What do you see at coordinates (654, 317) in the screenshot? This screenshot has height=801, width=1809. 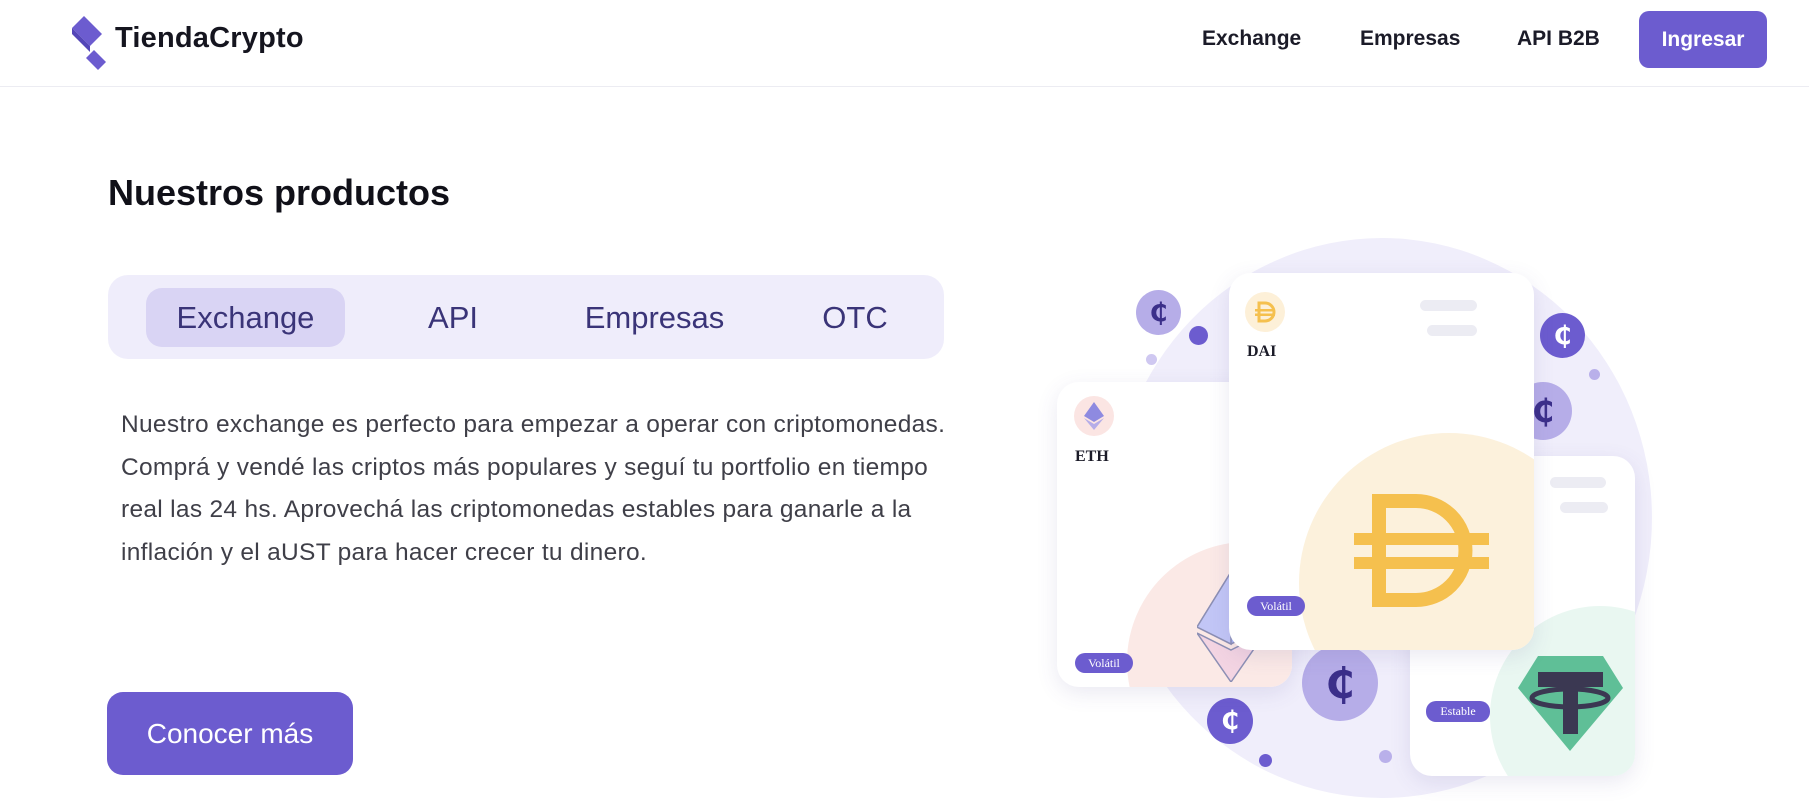 I see `tab-empresas: Empresas` at bounding box center [654, 317].